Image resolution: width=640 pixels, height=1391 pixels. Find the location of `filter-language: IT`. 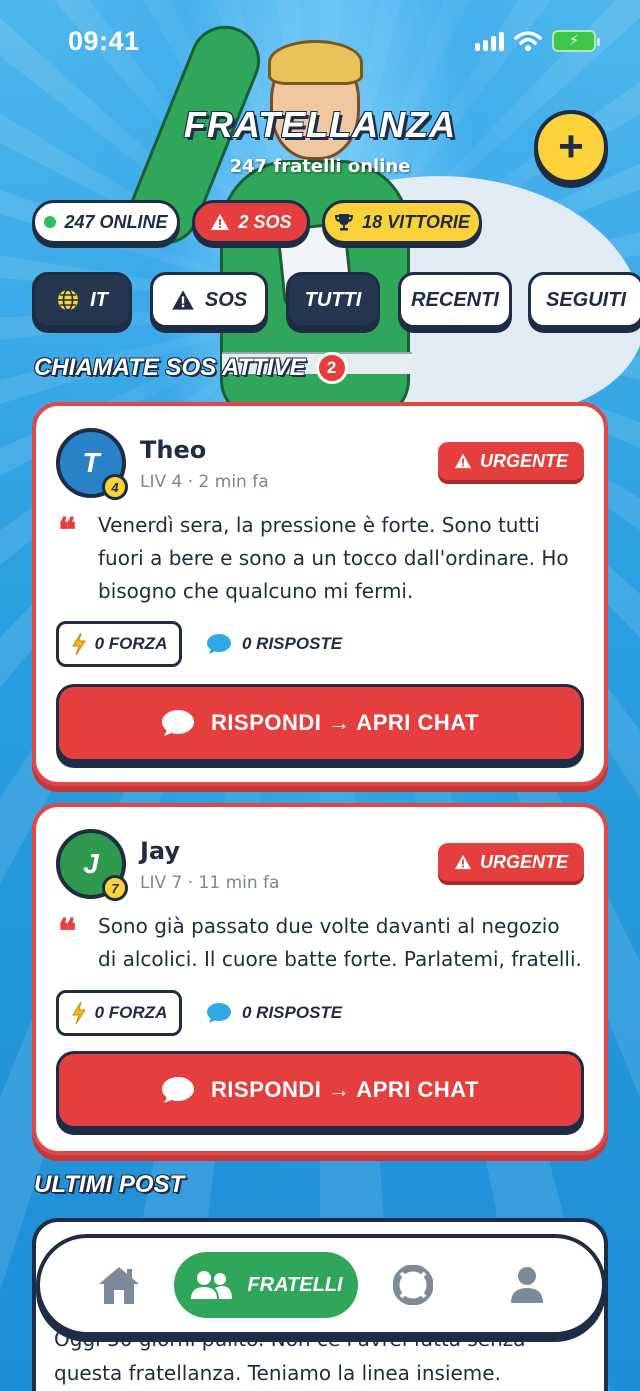

filter-language: IT is located at coordinates (82, 300).